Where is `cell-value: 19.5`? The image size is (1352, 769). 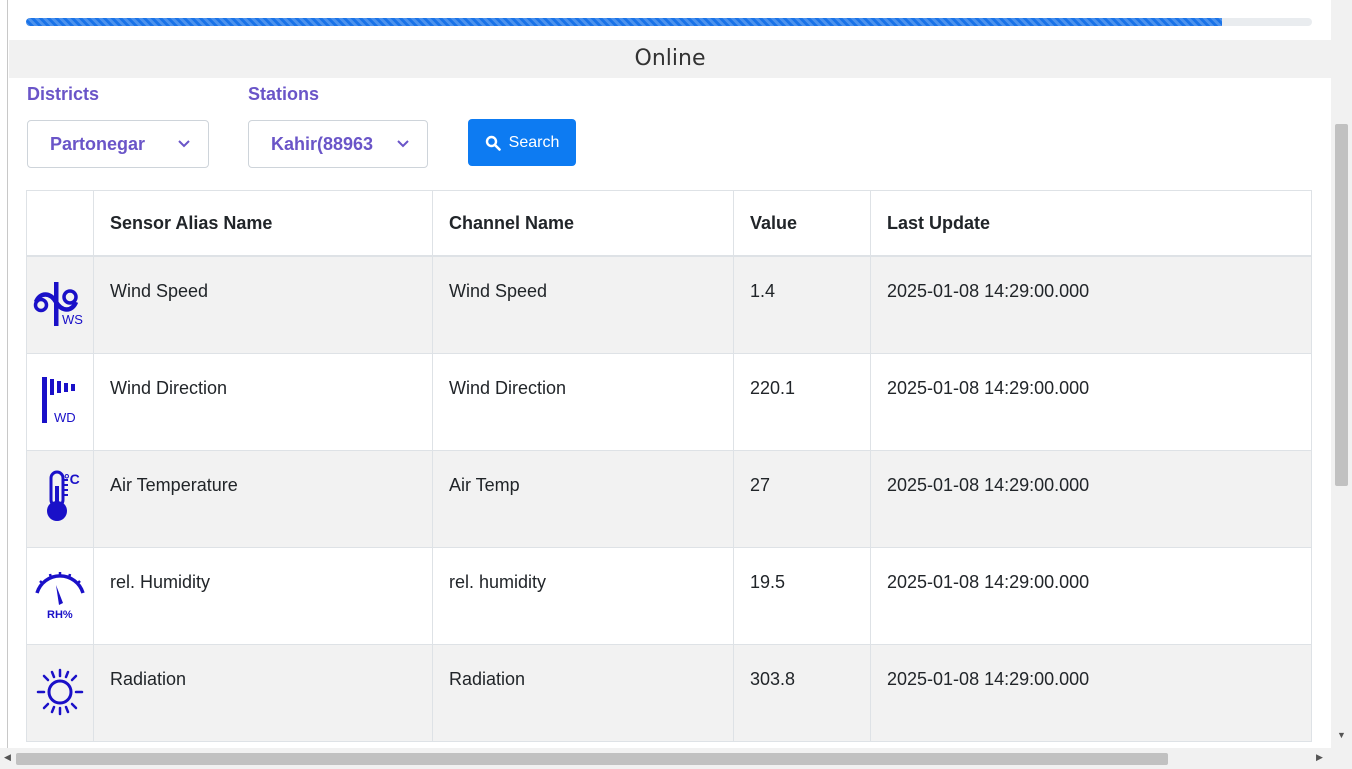 cell-value: 19.5 is located at coordinates (802, 595).